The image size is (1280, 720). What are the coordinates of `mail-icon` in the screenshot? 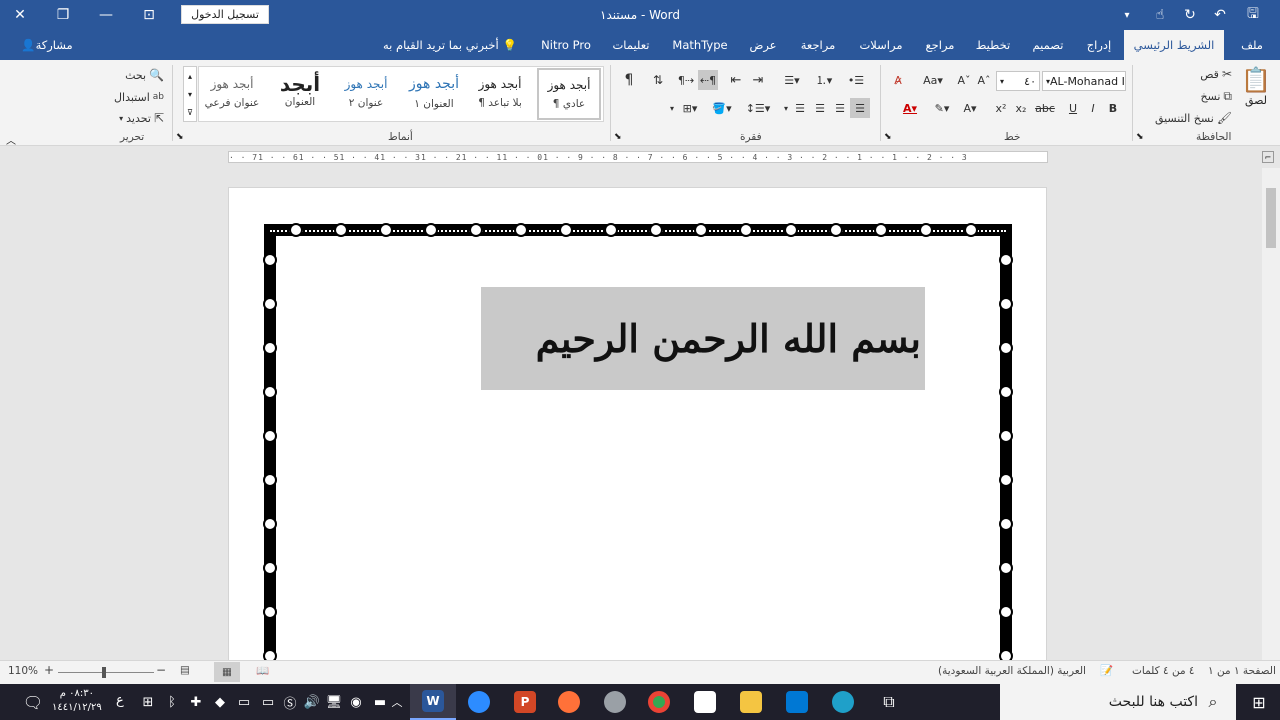 It's located at (797, 702).